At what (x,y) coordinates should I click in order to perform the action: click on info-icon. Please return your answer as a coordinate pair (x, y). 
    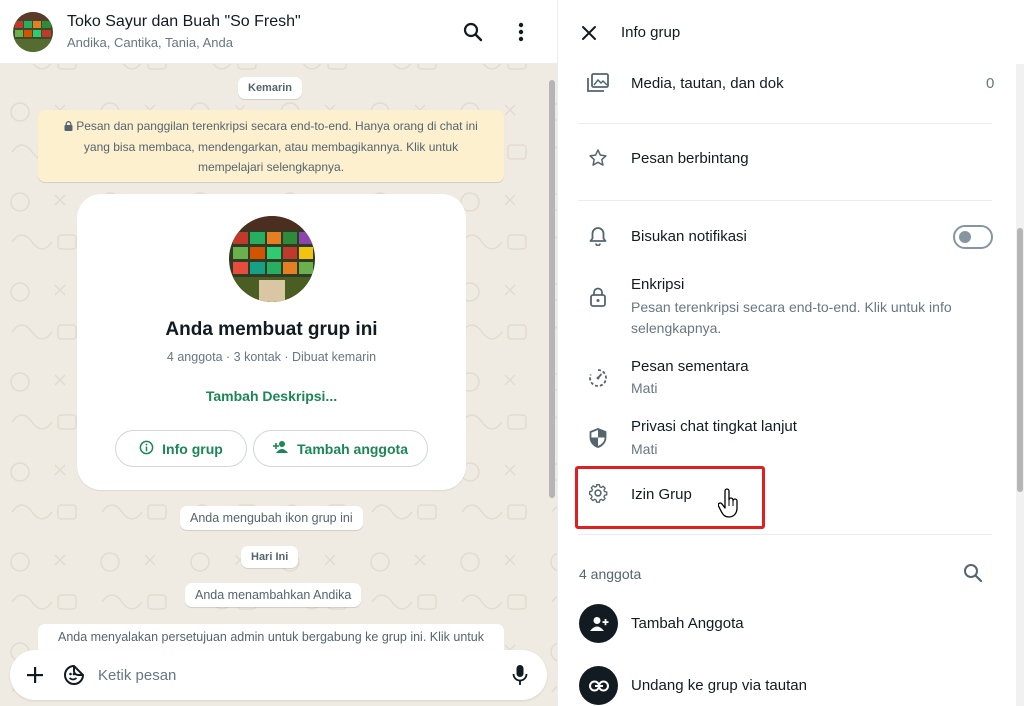
    Looking at the image, I should click on (146, 449).